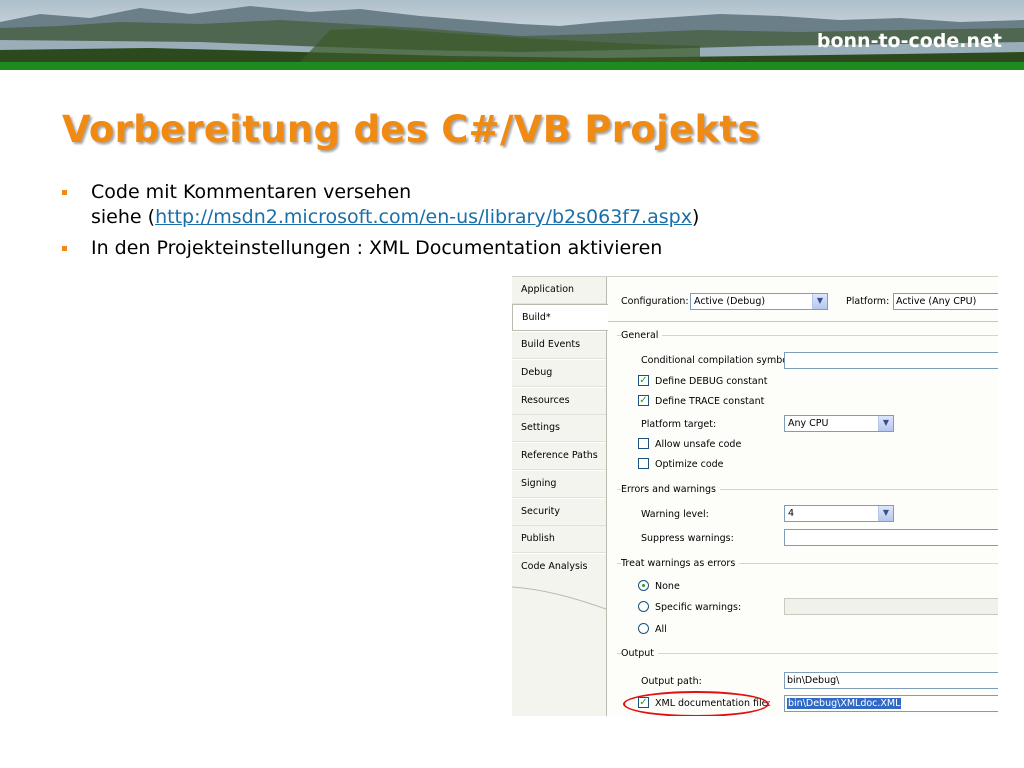  I want to click on platform-value: Active (Any CPU), so click(936, 301).